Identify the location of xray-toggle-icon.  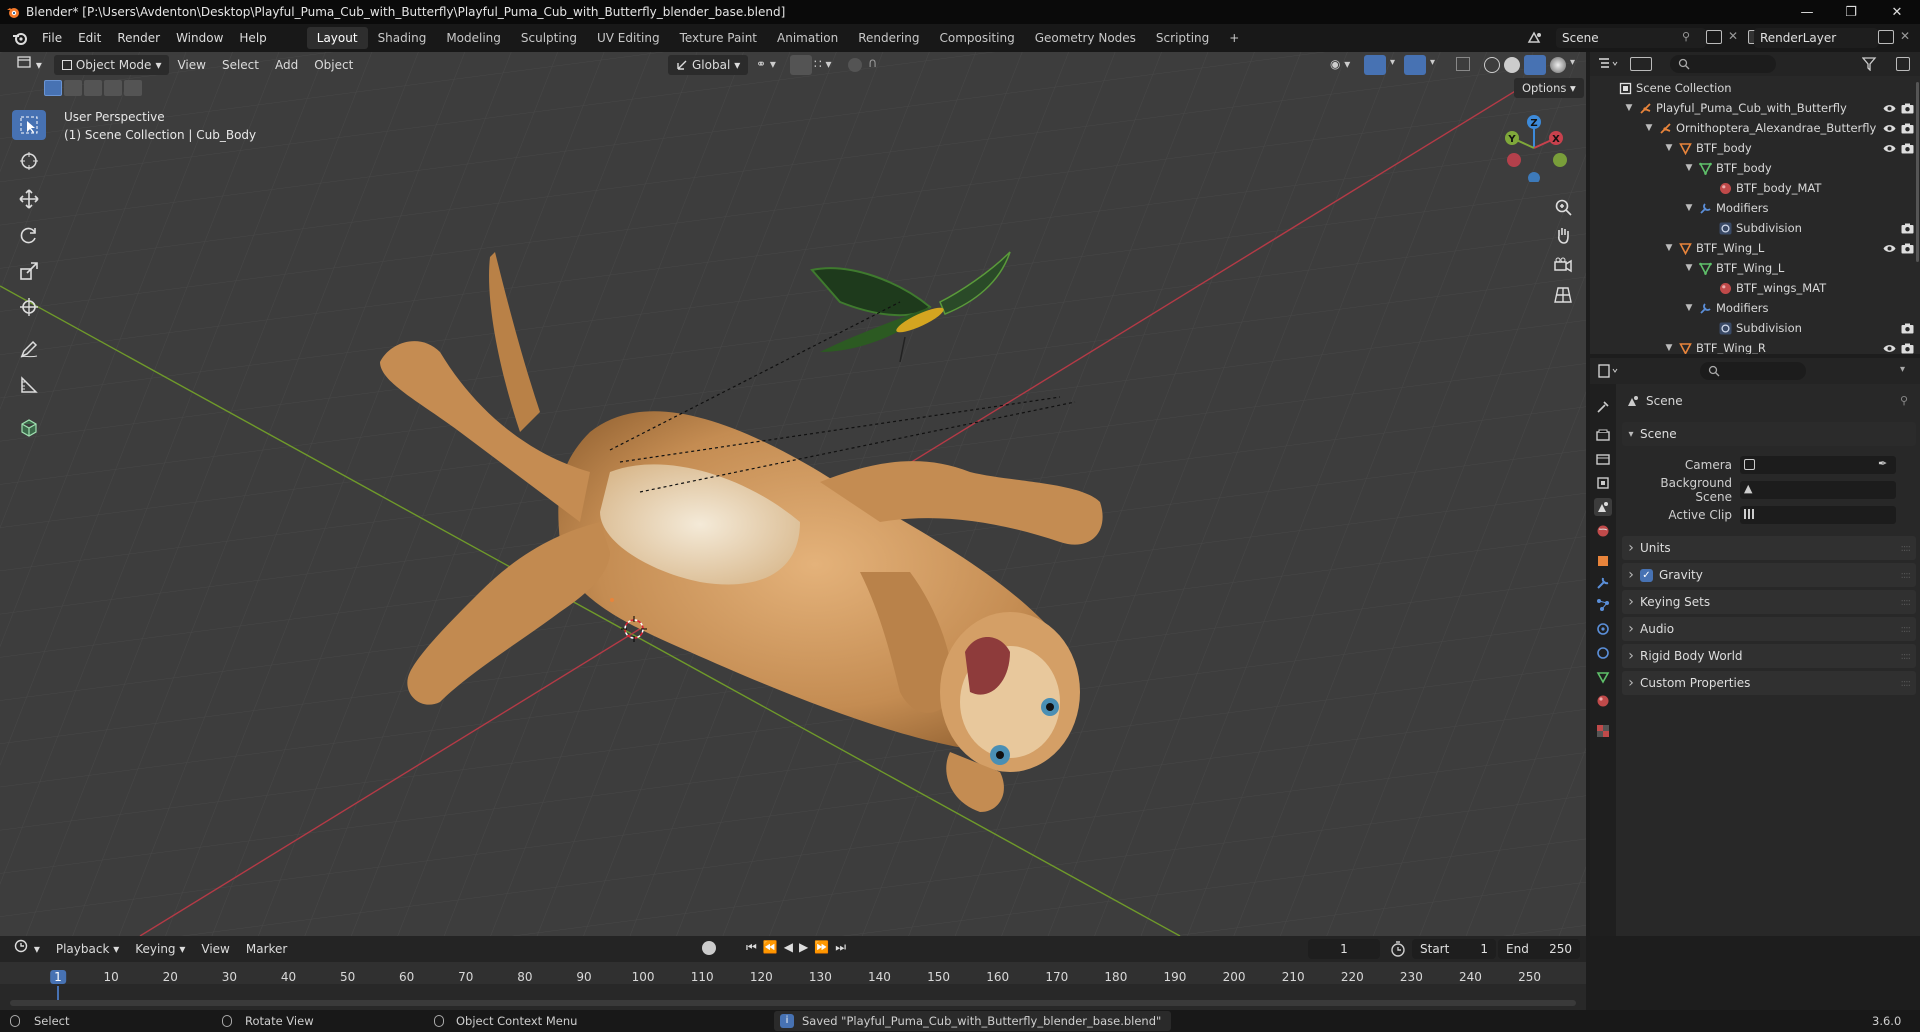
(1463, 64).